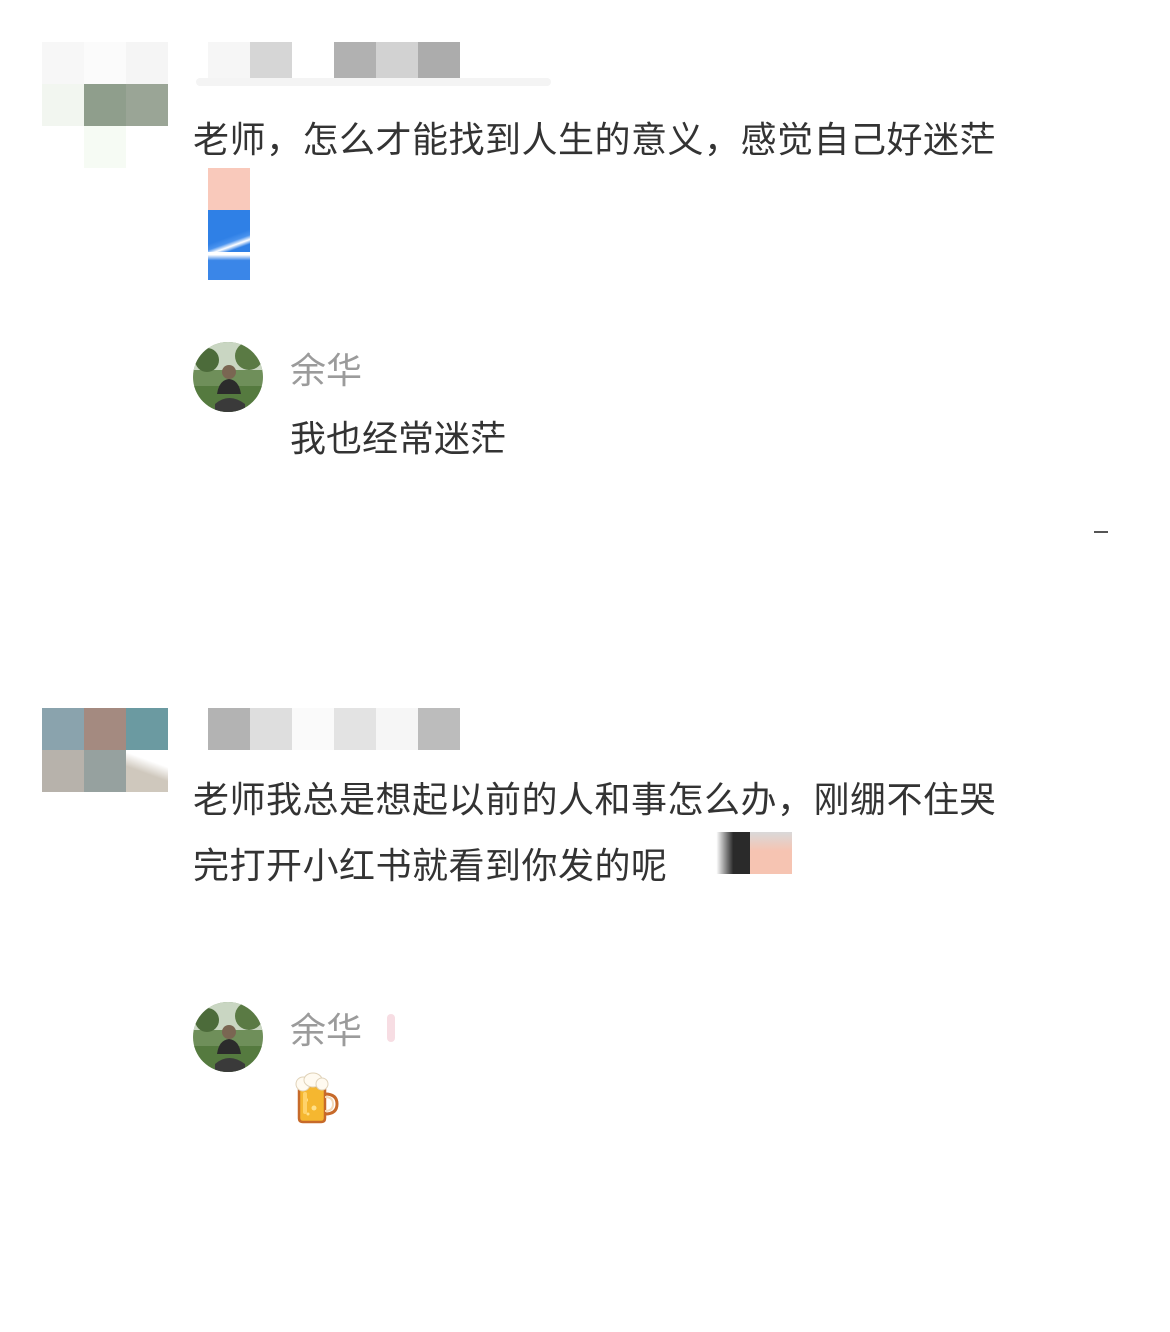 The image size is (1170, 1332). Describe the element at coordinates (1101, 532) in the screenshot. I see `stray-mark` at that location.